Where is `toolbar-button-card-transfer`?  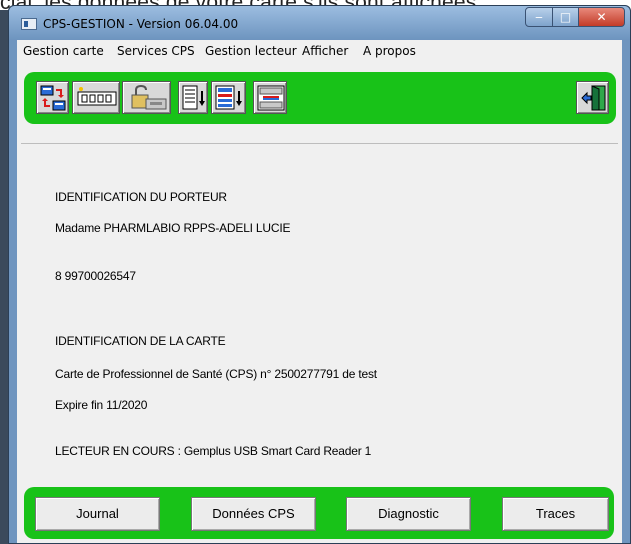
toolbar-button-card-transfer is located at coordinates (52, 97).